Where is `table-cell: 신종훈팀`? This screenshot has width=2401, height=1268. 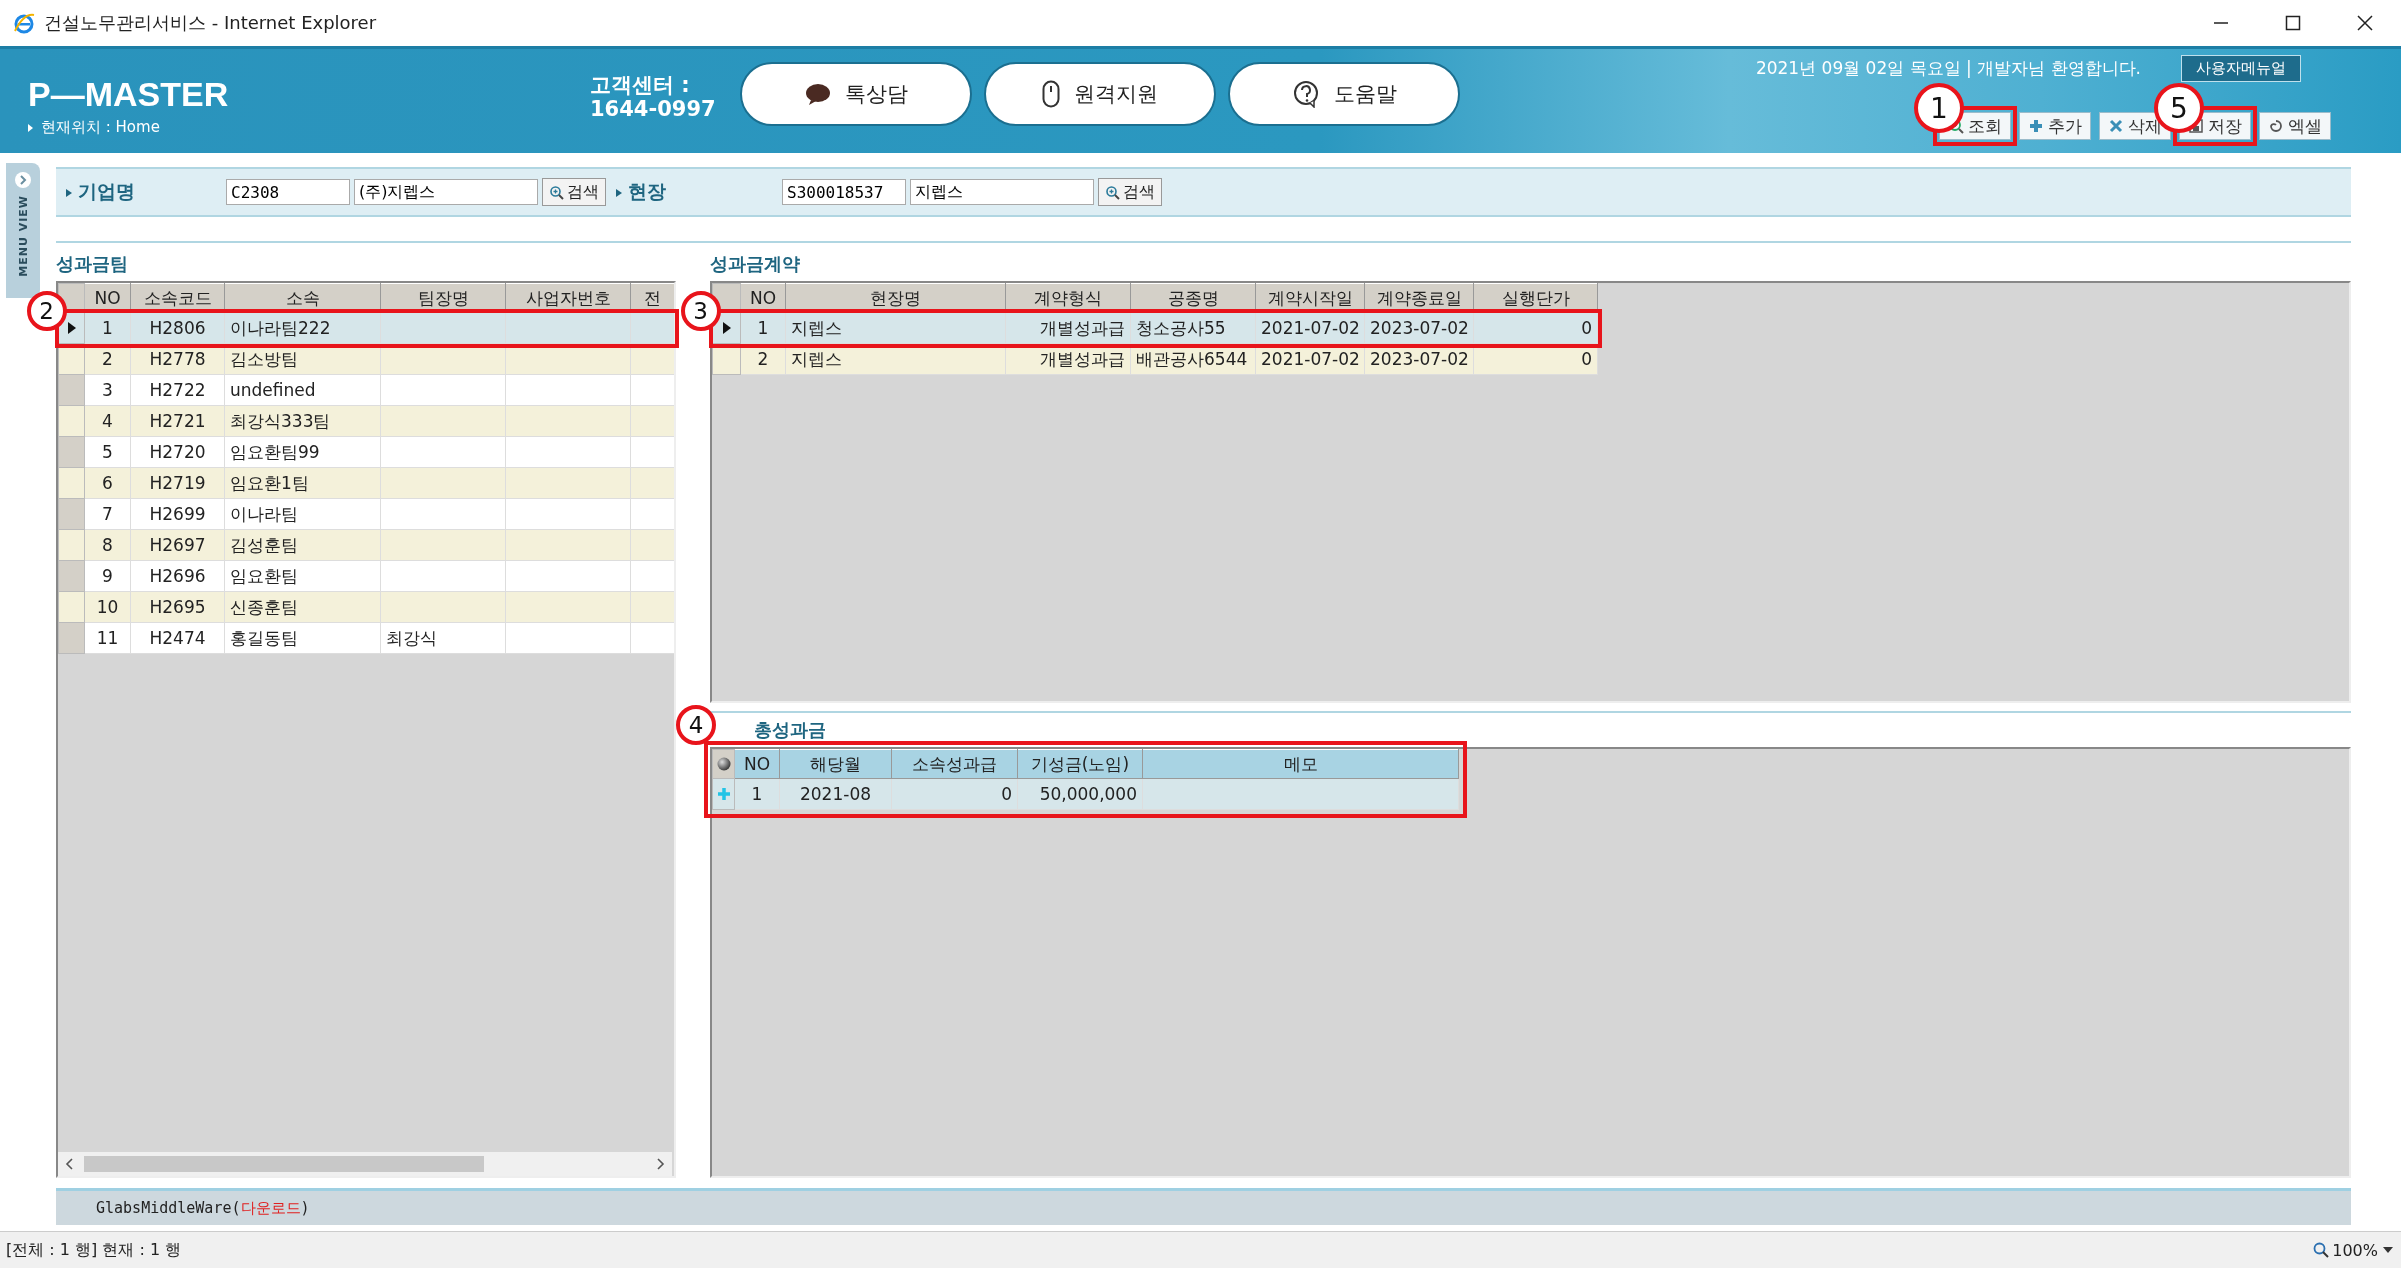
table-cell: 신종훈팀 is located at coordinates (302, 607).